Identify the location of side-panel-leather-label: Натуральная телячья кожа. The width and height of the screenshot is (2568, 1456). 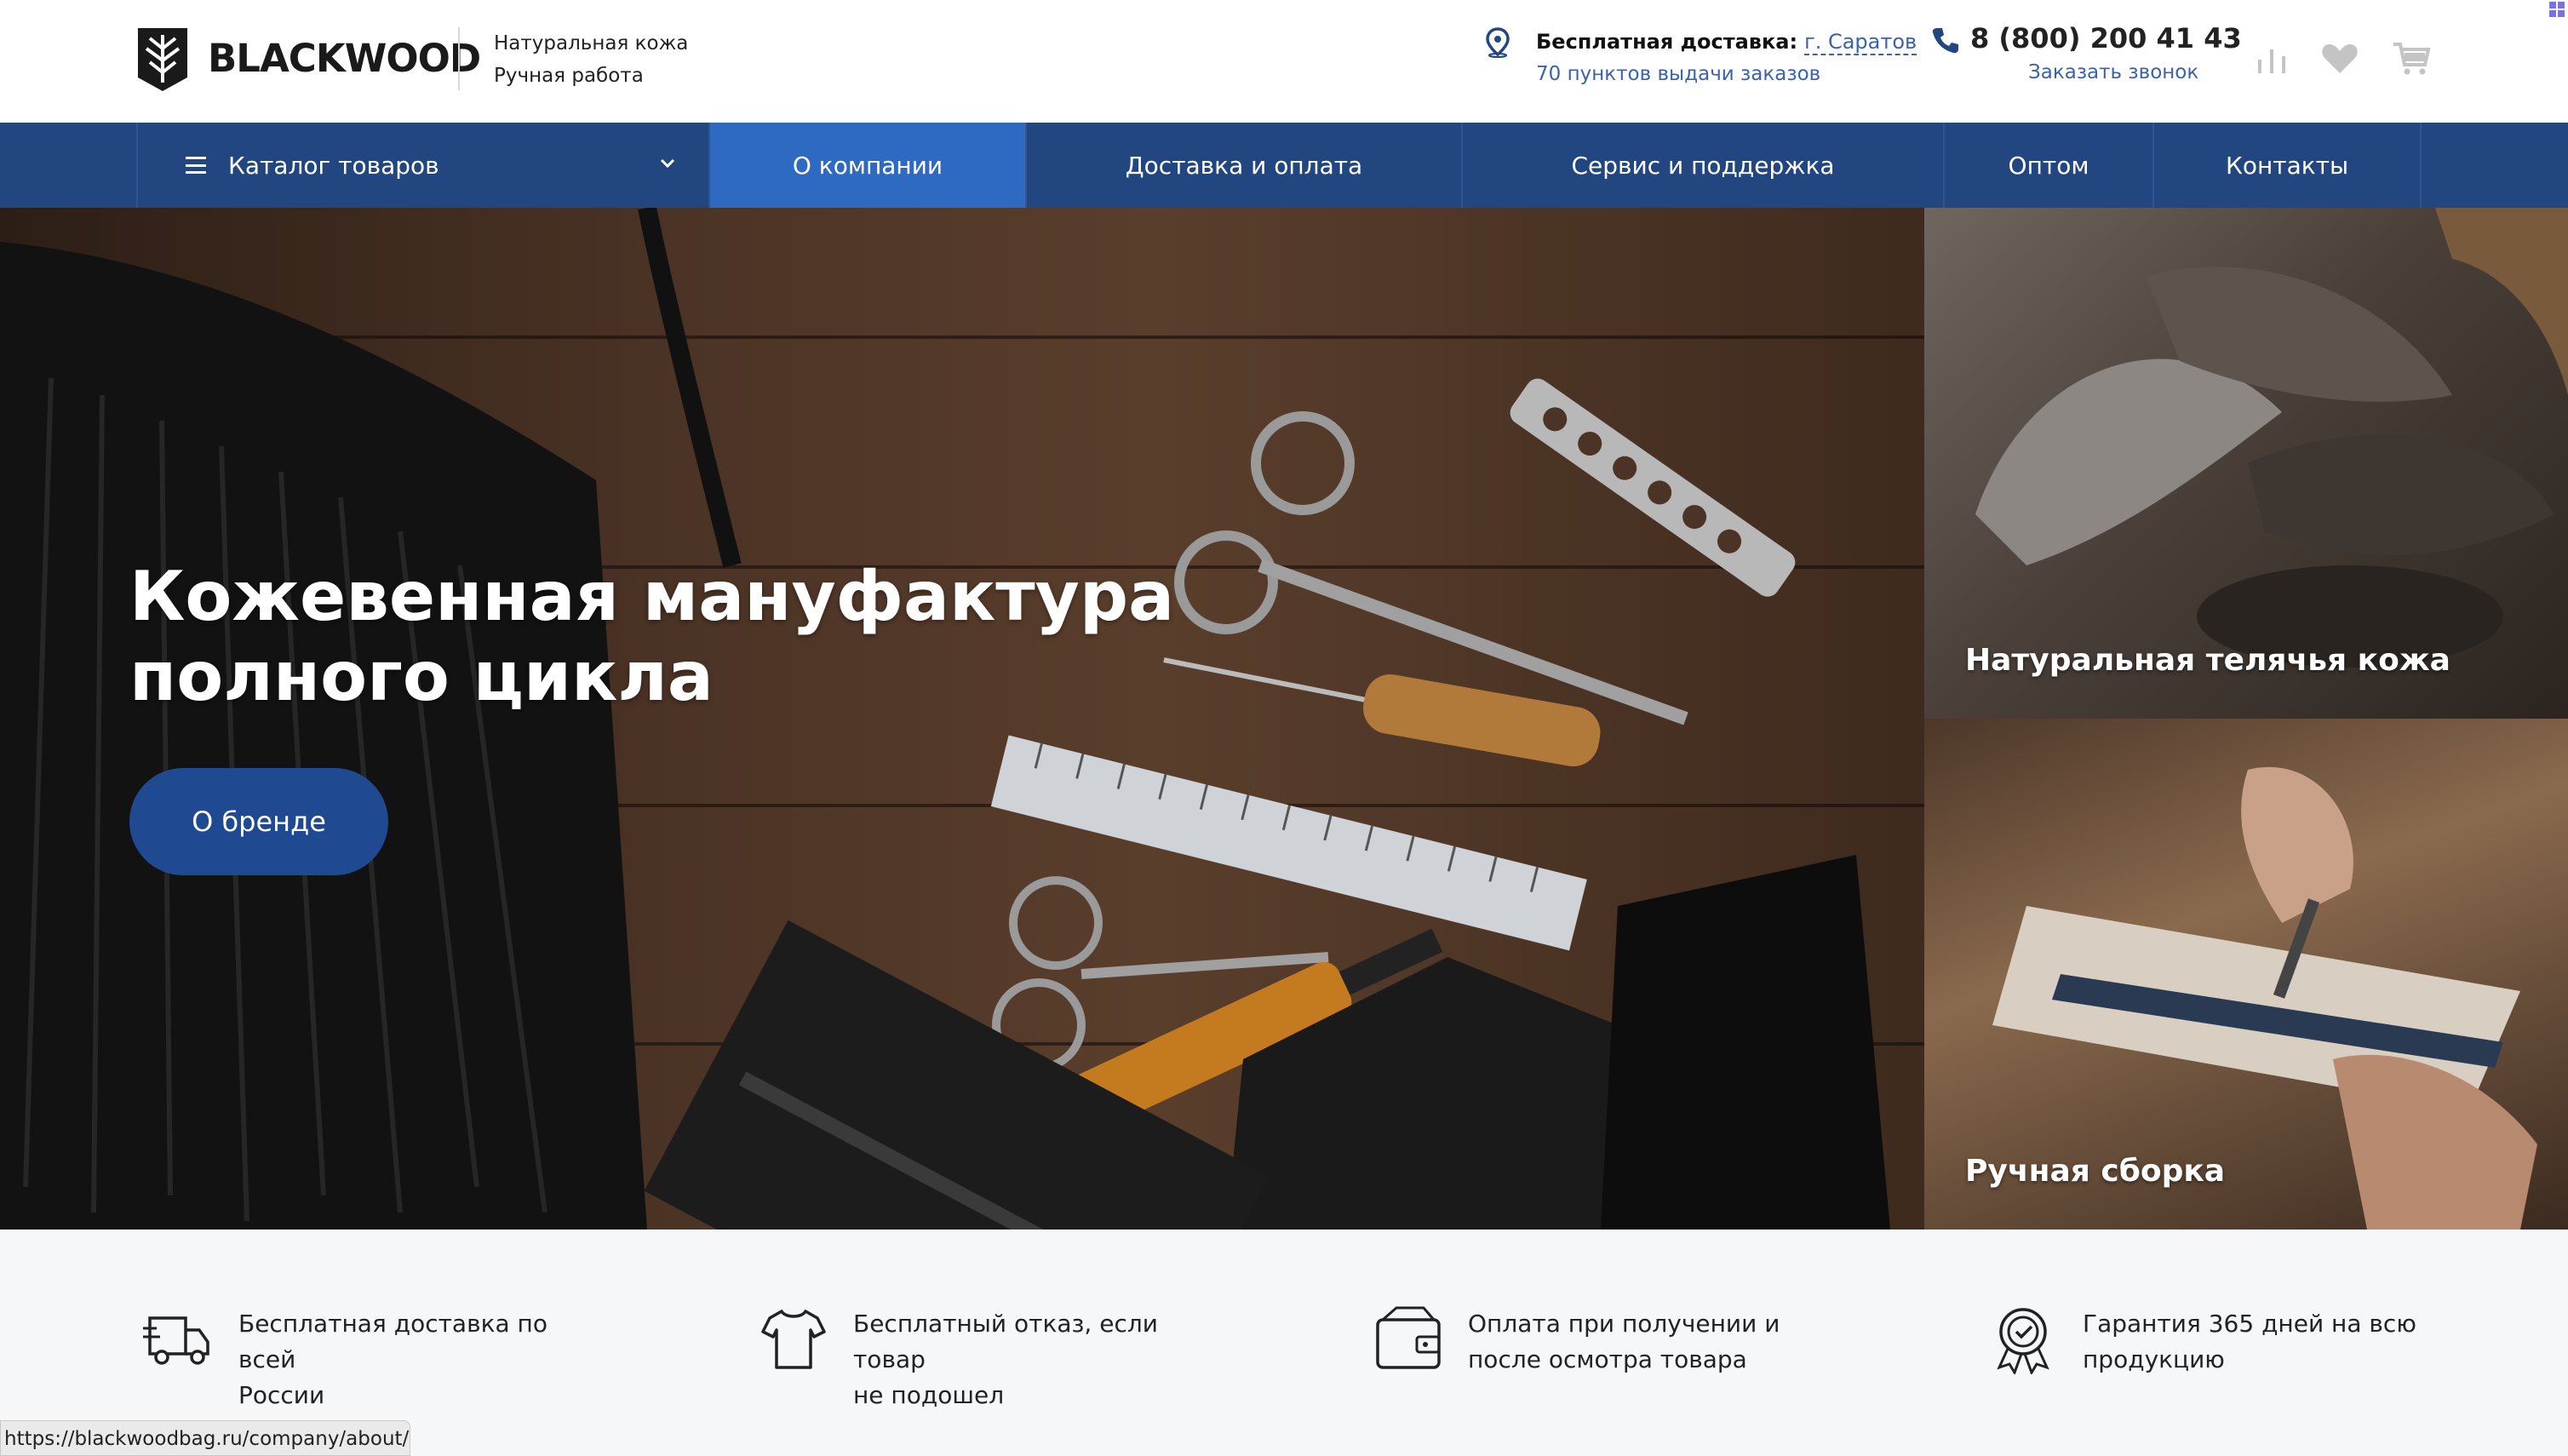
(2207, 660).